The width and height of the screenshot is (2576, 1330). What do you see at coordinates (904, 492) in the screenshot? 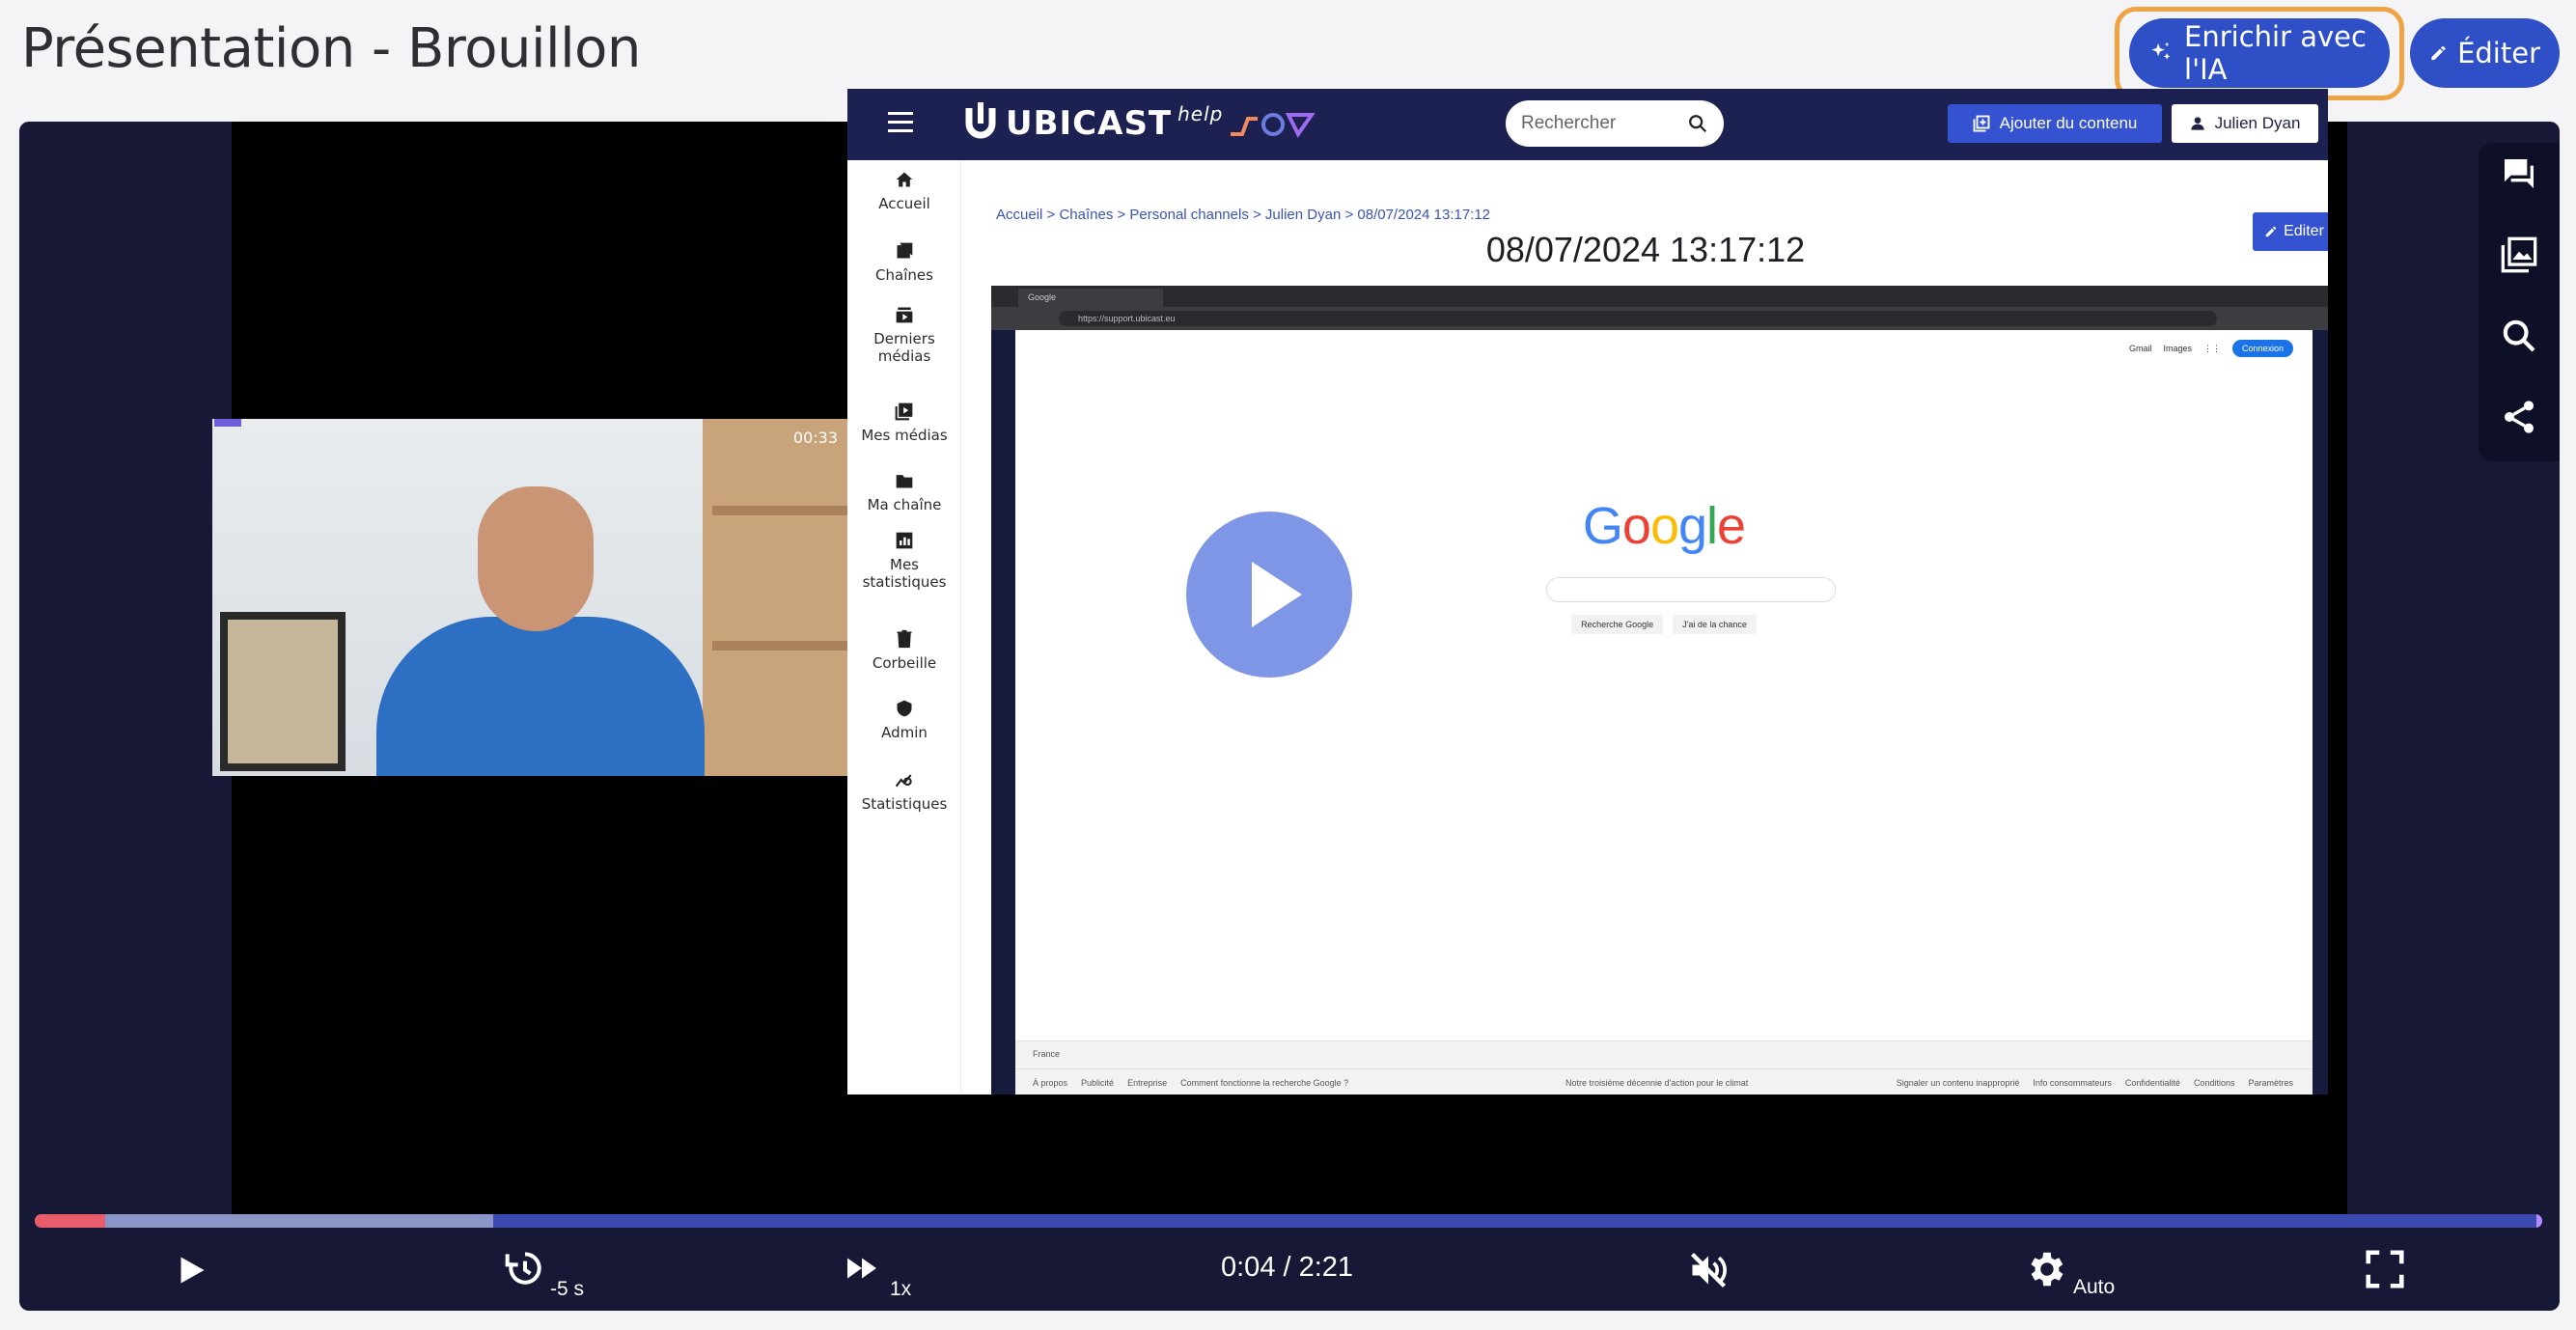
I see `sidebar-item-ma-chaine: Ma chaîne` at bounding box center [904, 492].